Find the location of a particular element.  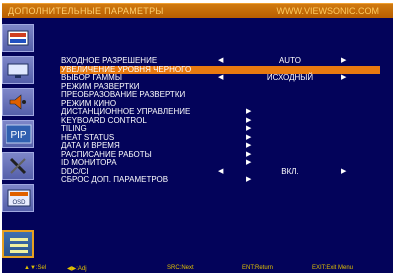

hint-next: SRC:Next is located at coordinates (180, 268).